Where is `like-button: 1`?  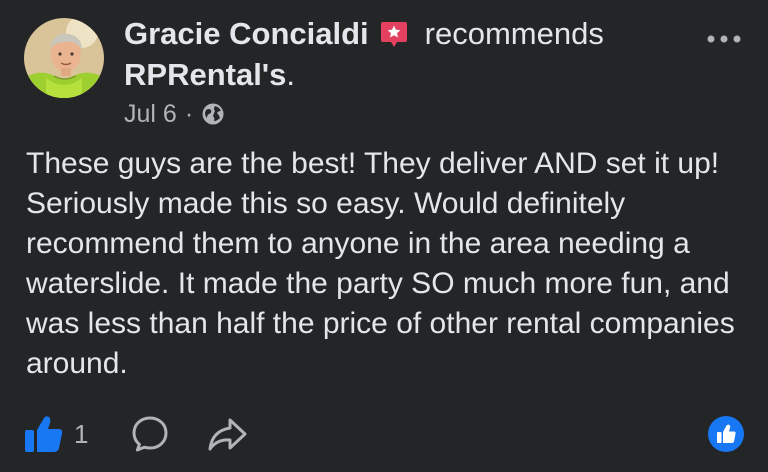
like-button: 1 is located at coordinates (56, 434).